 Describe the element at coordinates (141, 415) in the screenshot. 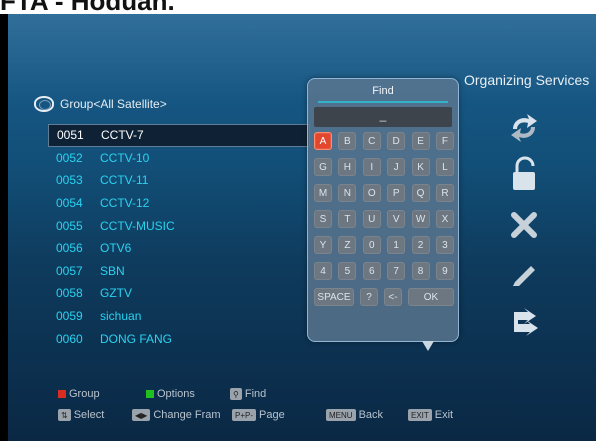

I see `left-right-key-icon: ◀▶` at that location.